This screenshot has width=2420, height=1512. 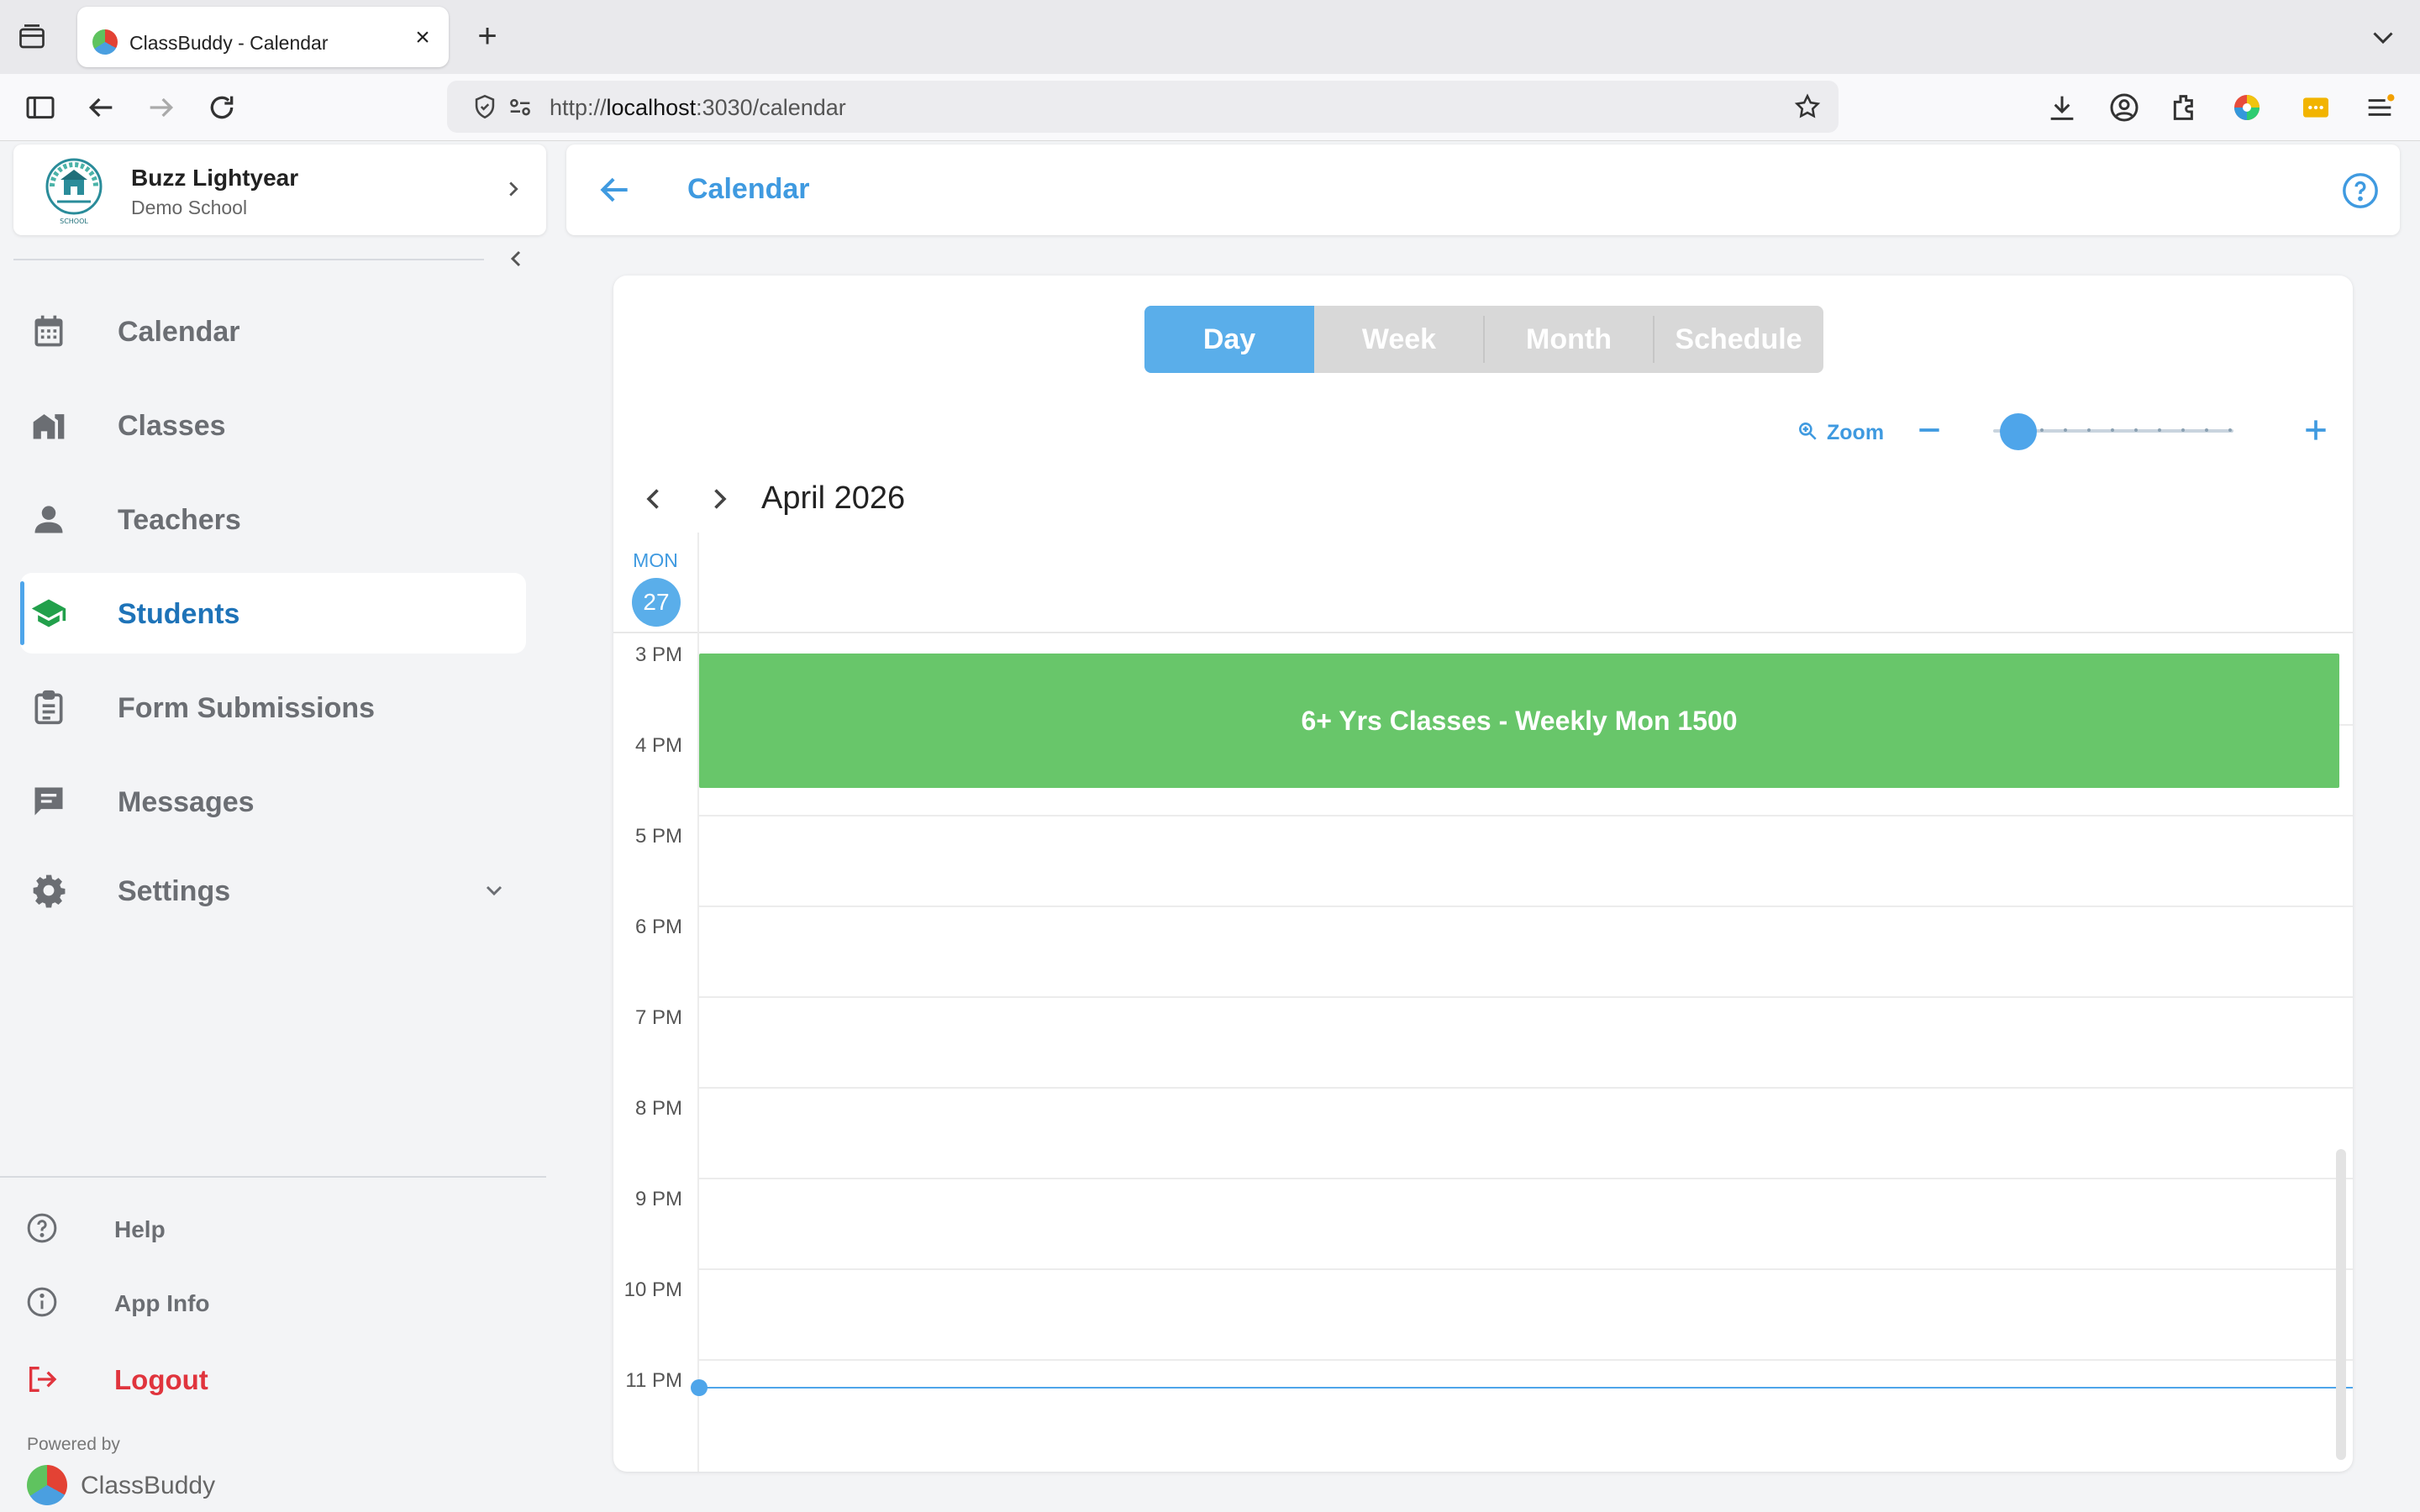 What do you see at coordinates (2341, 1304) in the screenshot?
I see `scrollbar` at bounding box center [2341, 1304].